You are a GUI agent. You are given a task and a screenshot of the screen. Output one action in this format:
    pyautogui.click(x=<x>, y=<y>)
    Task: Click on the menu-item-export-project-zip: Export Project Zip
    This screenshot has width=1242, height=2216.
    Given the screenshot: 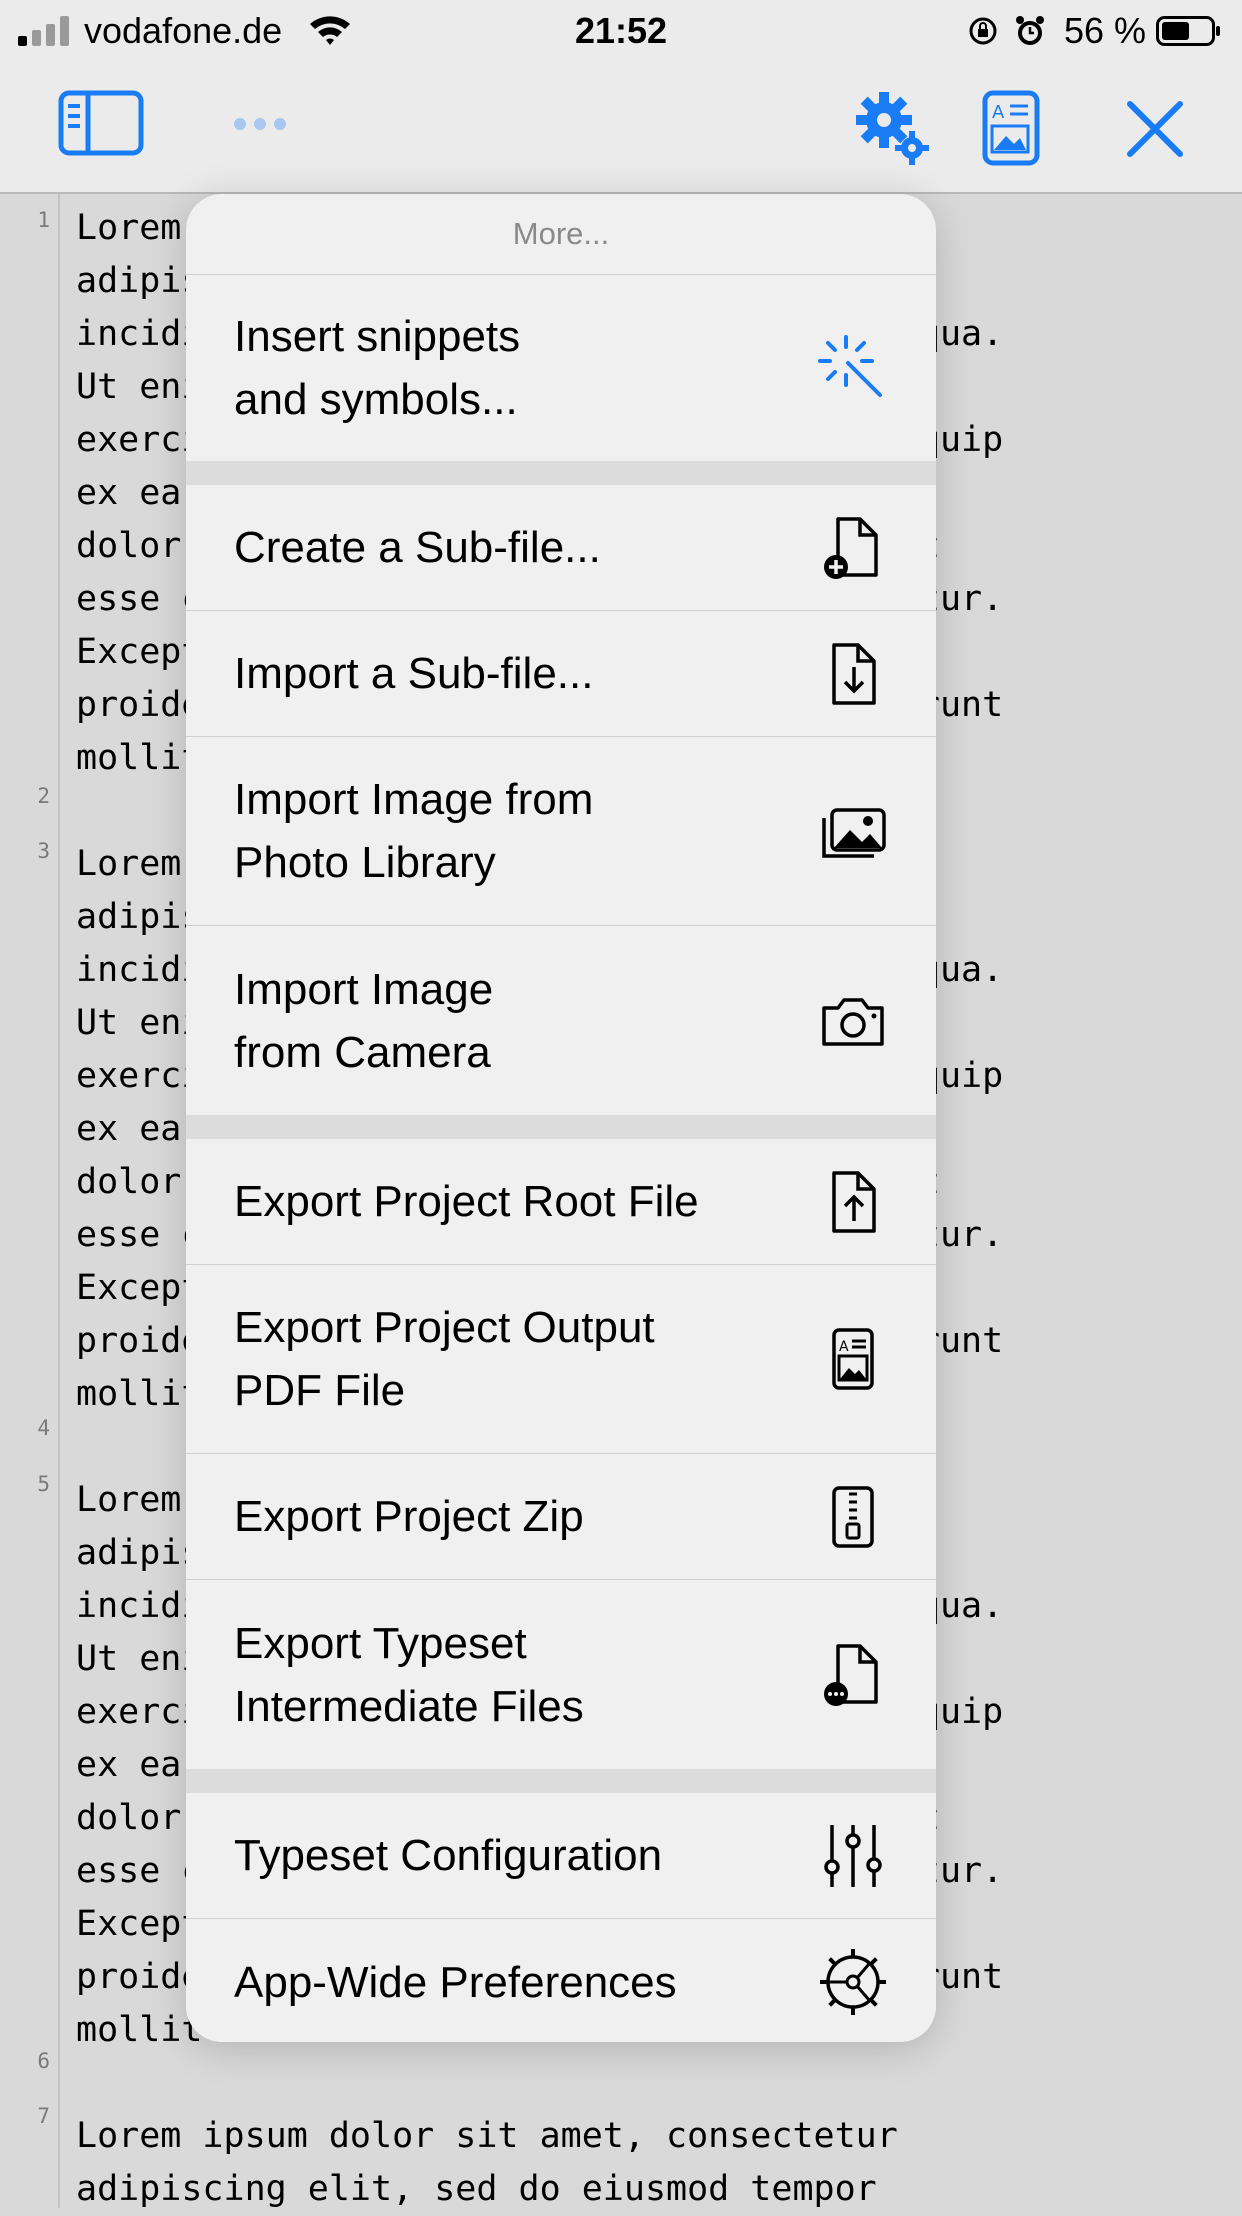 What is the action you would take?
    pyautogui.click(x=561, y=1517)
    